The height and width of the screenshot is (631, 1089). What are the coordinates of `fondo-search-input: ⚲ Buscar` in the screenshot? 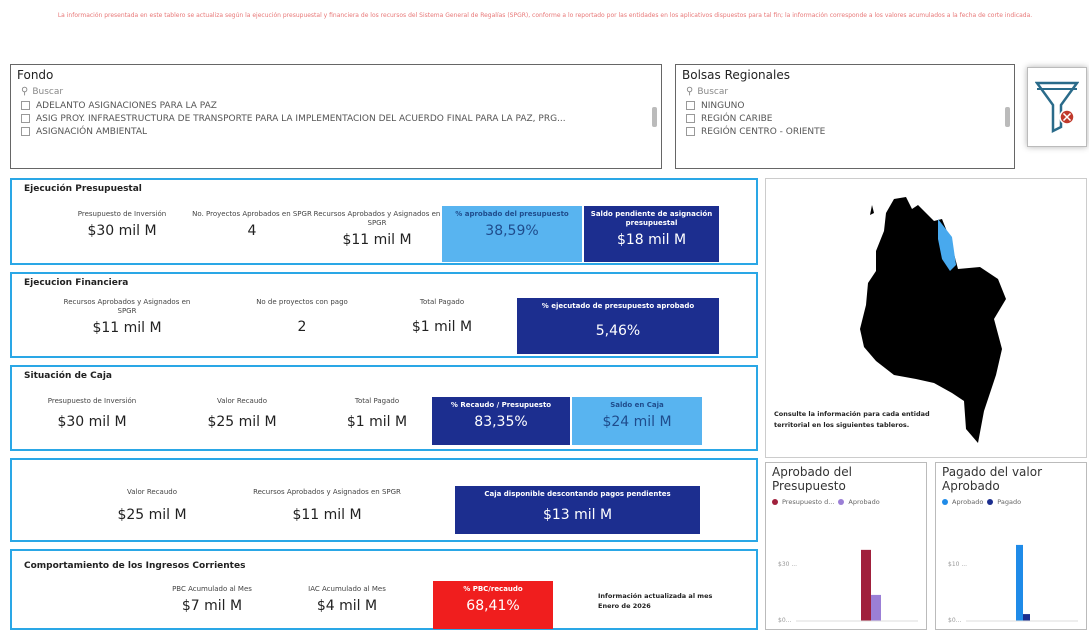 It's located at (336, 91).